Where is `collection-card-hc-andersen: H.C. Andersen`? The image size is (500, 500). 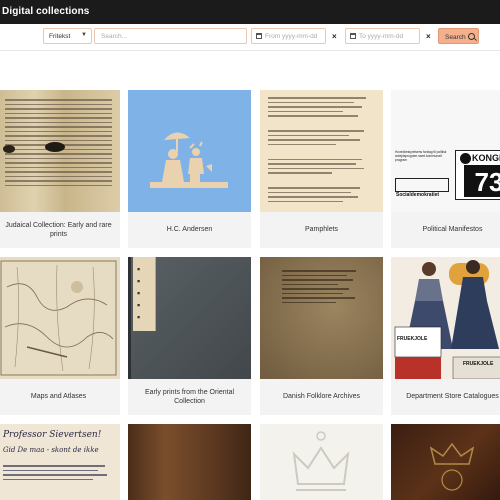
collection-card-hc-andersen: H.C. Andersen is located at coordinates (189, 169).